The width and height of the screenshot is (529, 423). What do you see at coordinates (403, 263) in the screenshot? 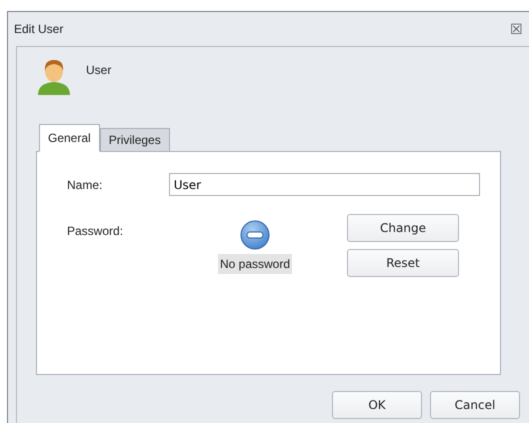
I see `password-action-button: Reset` at bounding box center [403, 263].